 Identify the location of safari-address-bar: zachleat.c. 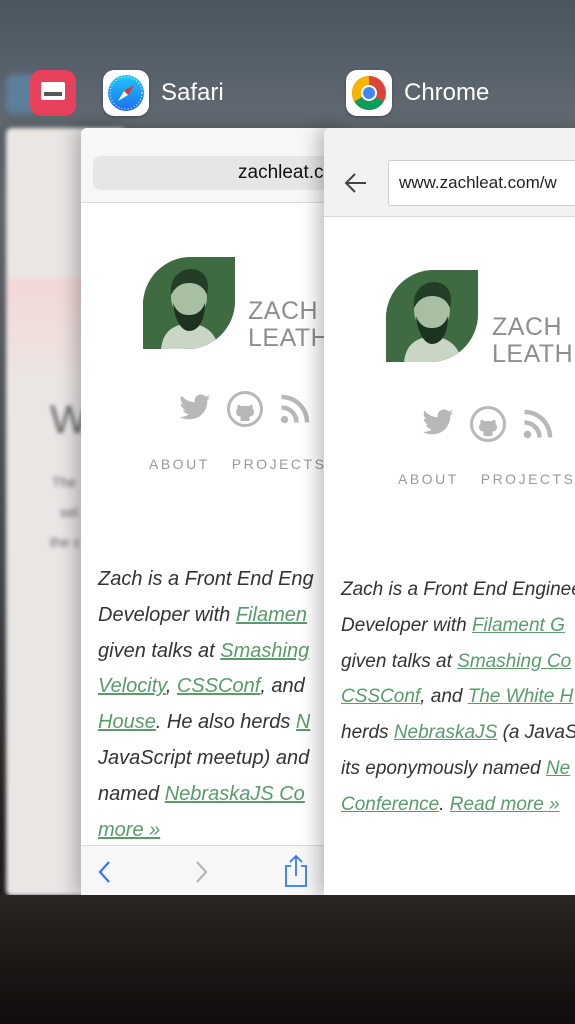
(211, 165).